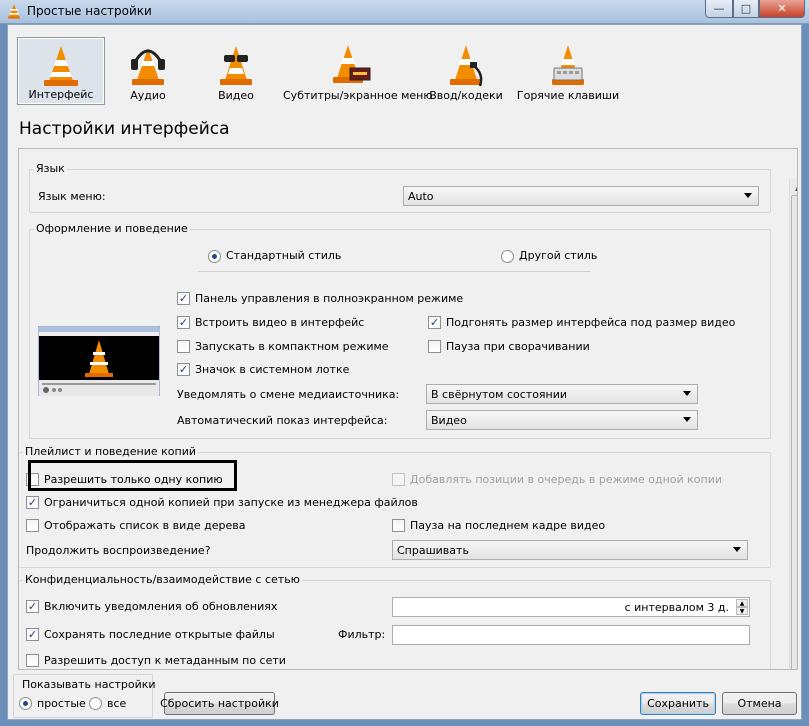  What do you see at coordinates (214, 256) in the screenshot?
I see `native-style-radio` at bounding box center [214, 256].